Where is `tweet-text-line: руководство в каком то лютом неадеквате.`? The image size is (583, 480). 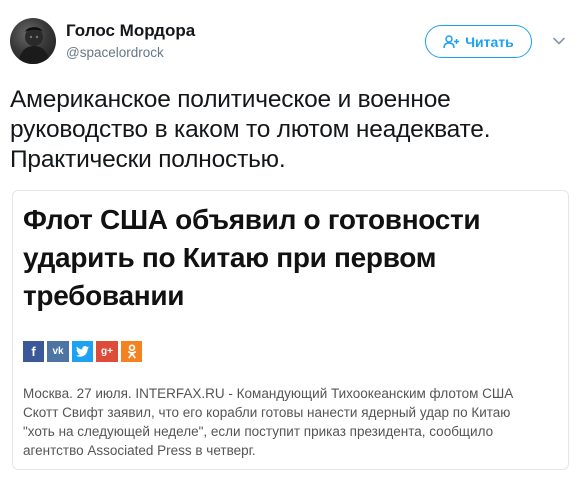 tweet-text-line: руководство в каком то лютом неадеквате. is located at coordinates (250, 129).